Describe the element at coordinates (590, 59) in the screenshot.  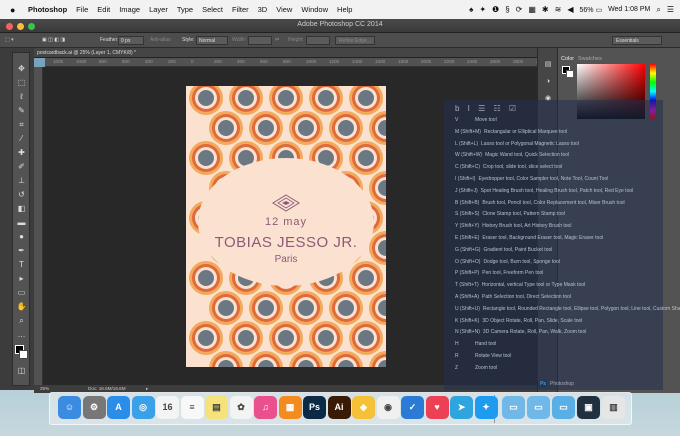
I see `tab-swatches: Swatches` at that location.